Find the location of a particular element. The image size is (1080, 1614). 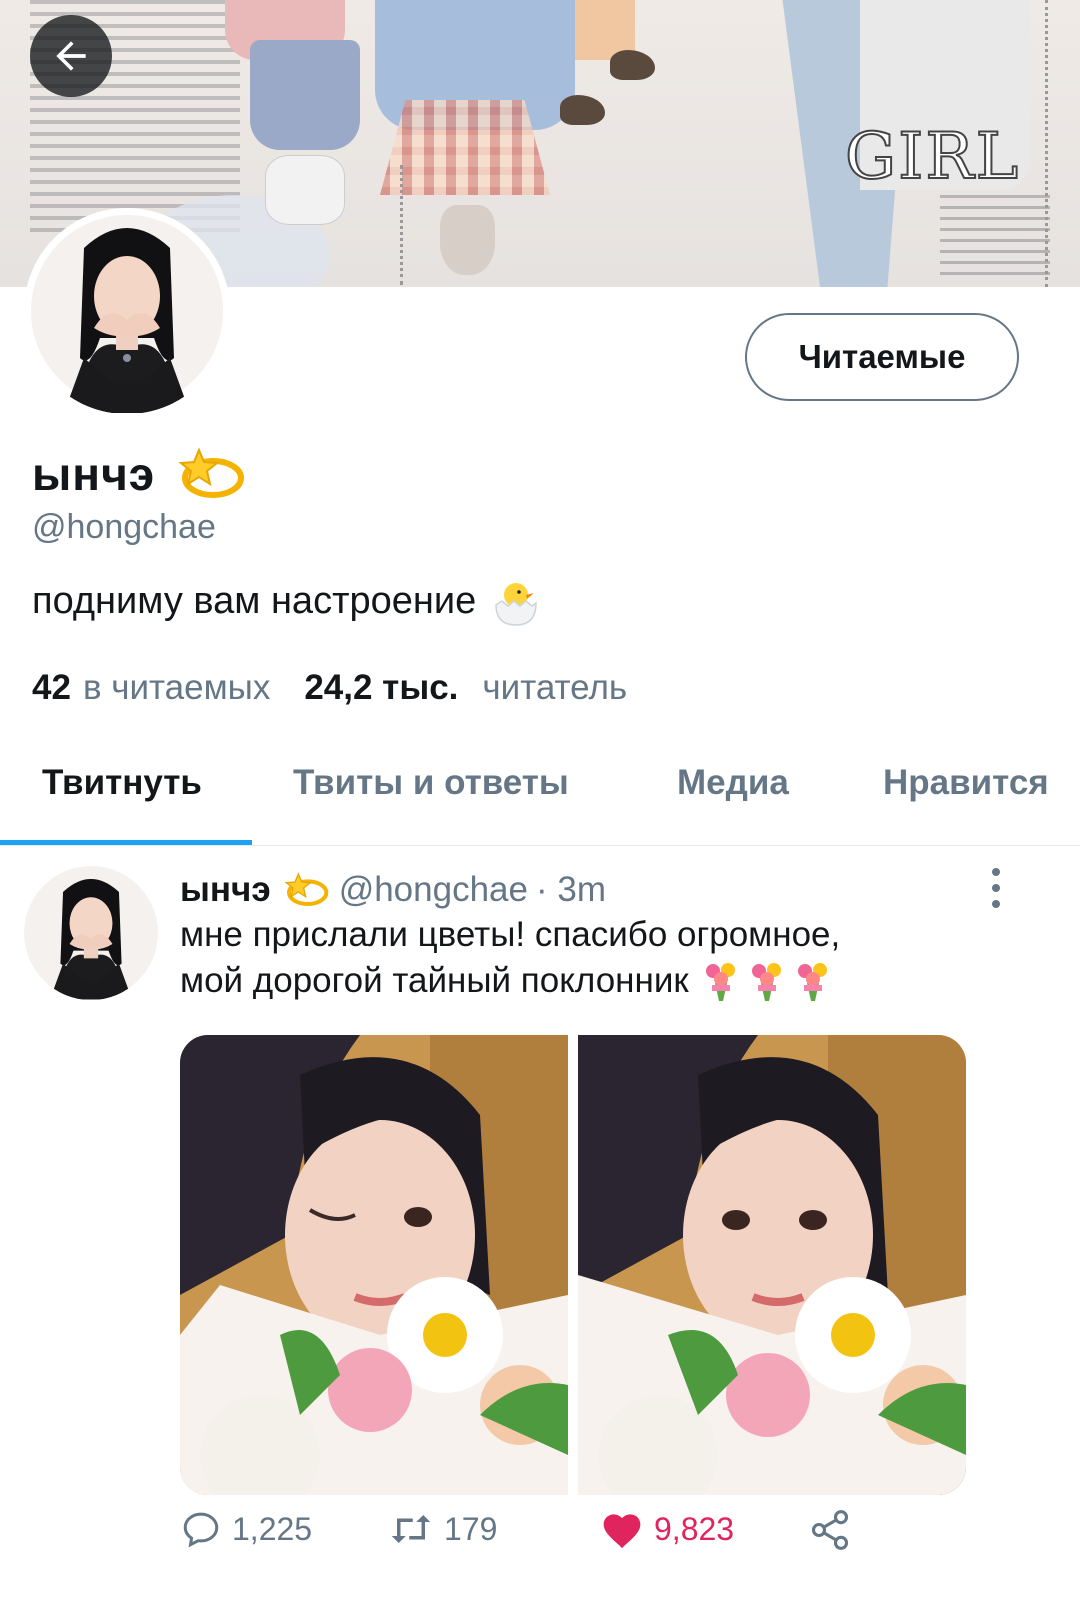

like-action: 9,823 is located at coordinates (667, 1529).